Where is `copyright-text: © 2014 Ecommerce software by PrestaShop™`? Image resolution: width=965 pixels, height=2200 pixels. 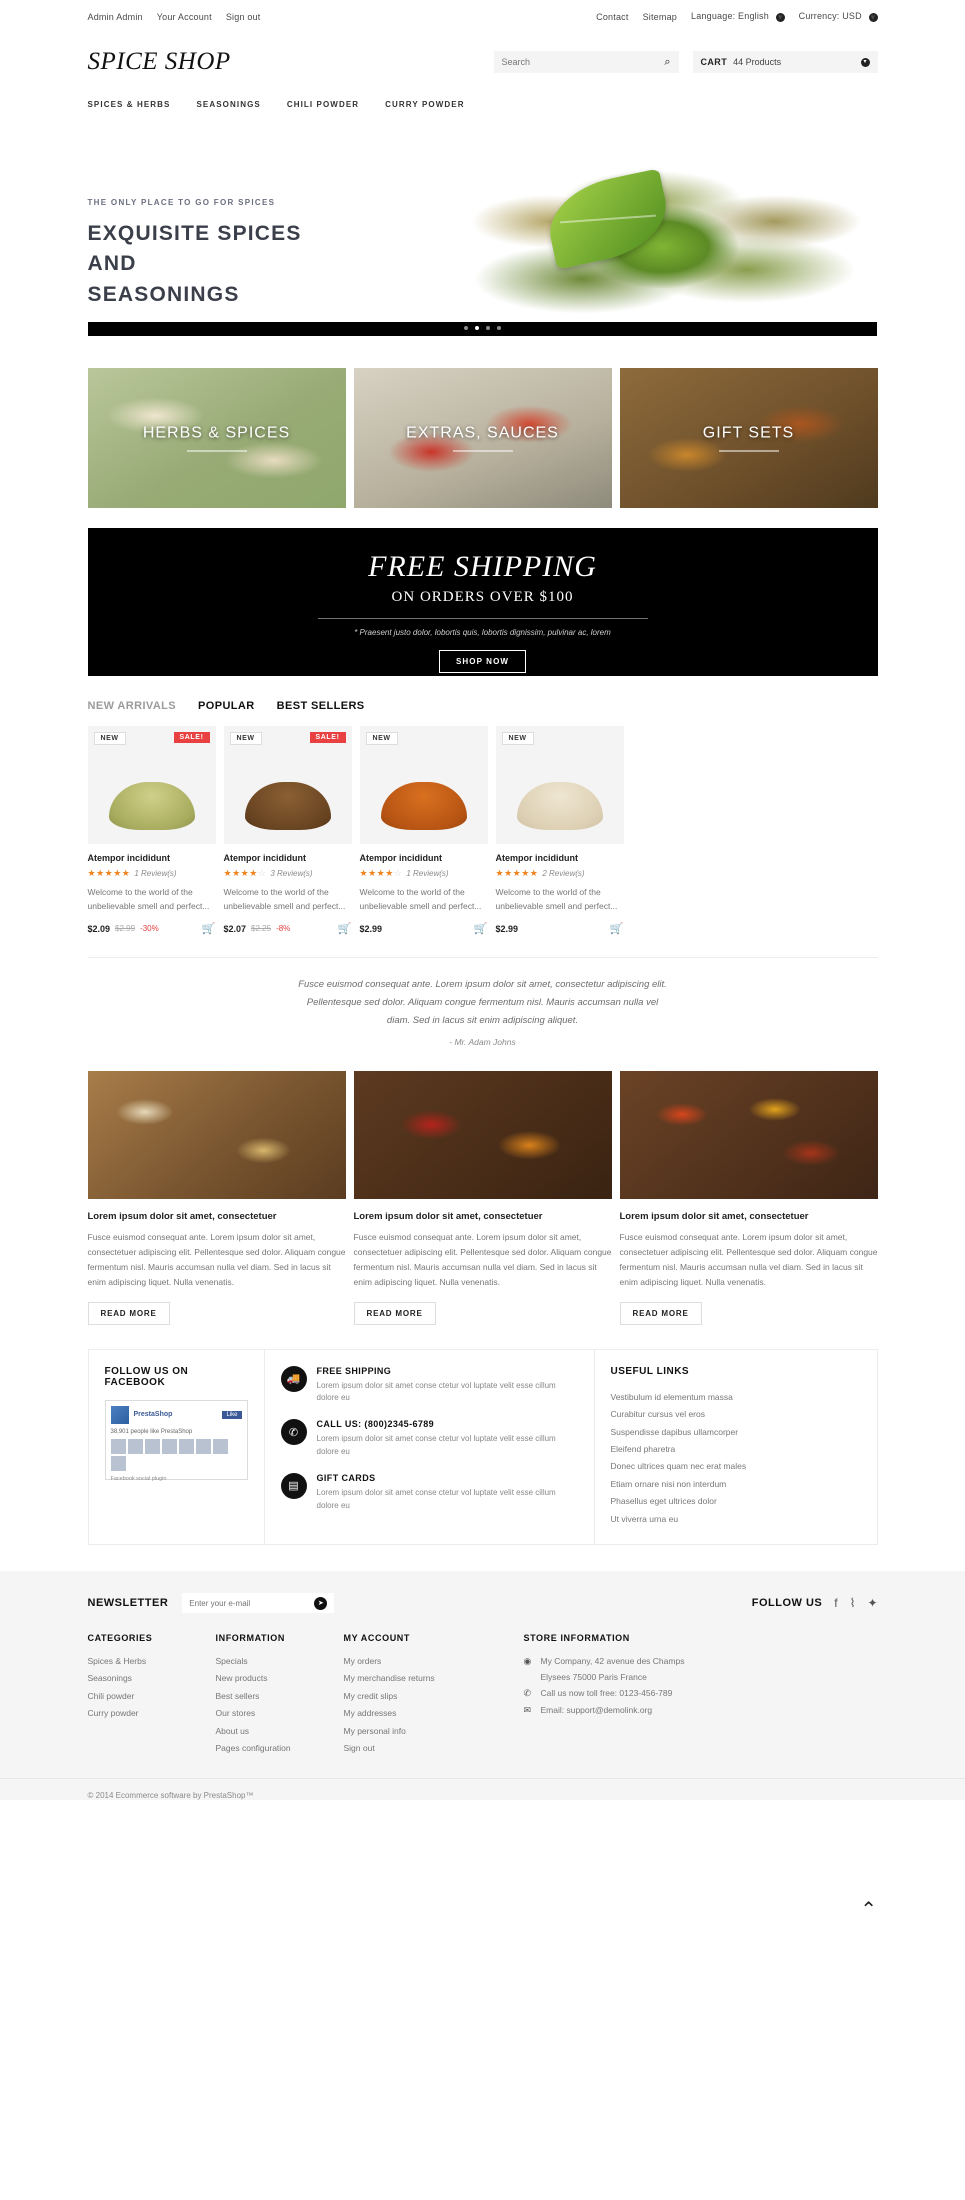
copyright-text: © 2014 Ecommerce software by PrestaShop™ is located at coordinates (170, 1795).